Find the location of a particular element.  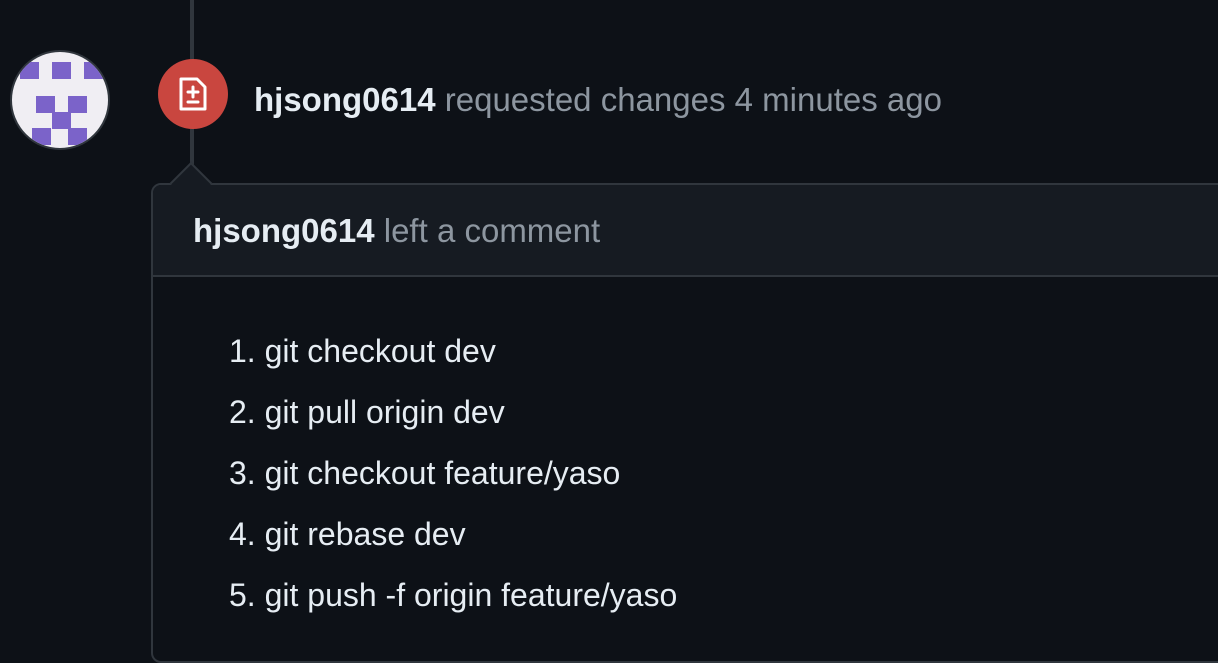

list-item: 3. git checkout feature/yaso is located at coordinates (425, 473).